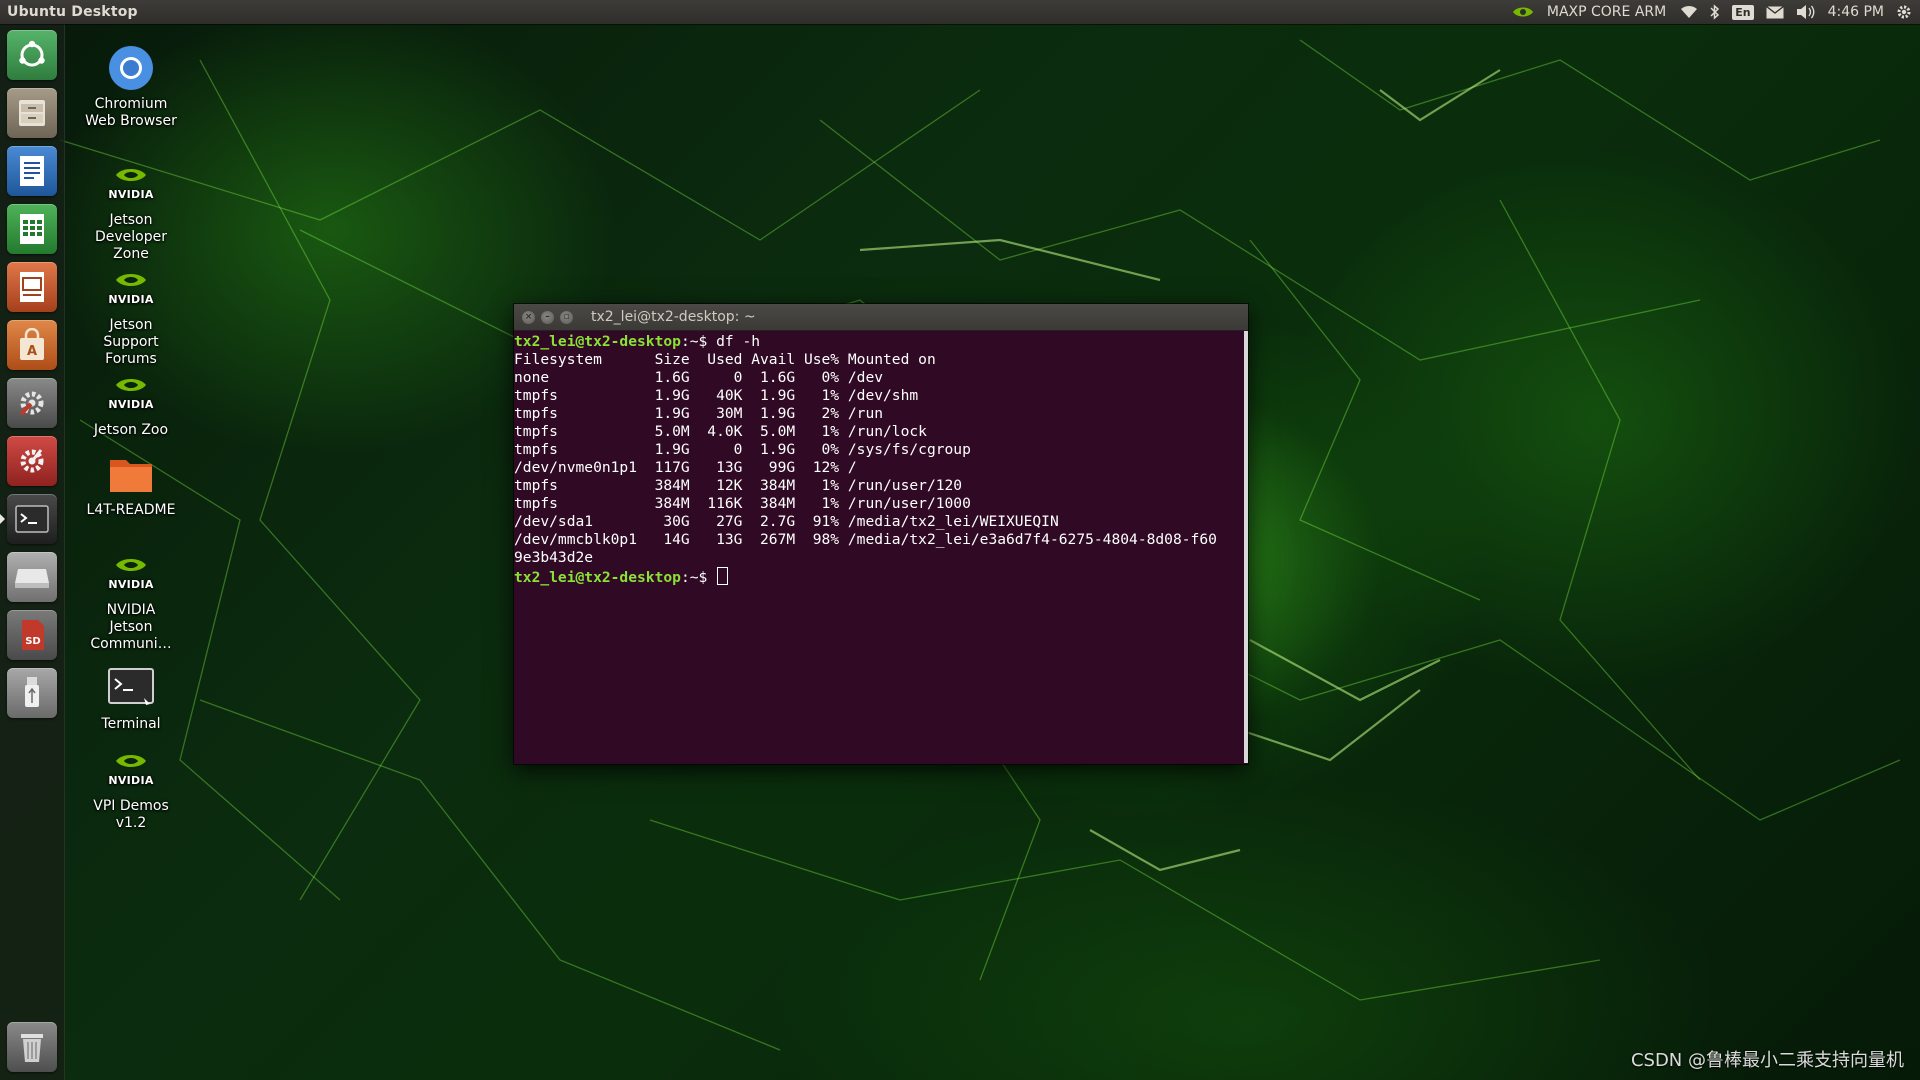 Image resolution: width=1920 pixels, height=1080 pixels. Describe the element at coordinates (131, 474) in the screenshot. I see `folder-icon` at that location.